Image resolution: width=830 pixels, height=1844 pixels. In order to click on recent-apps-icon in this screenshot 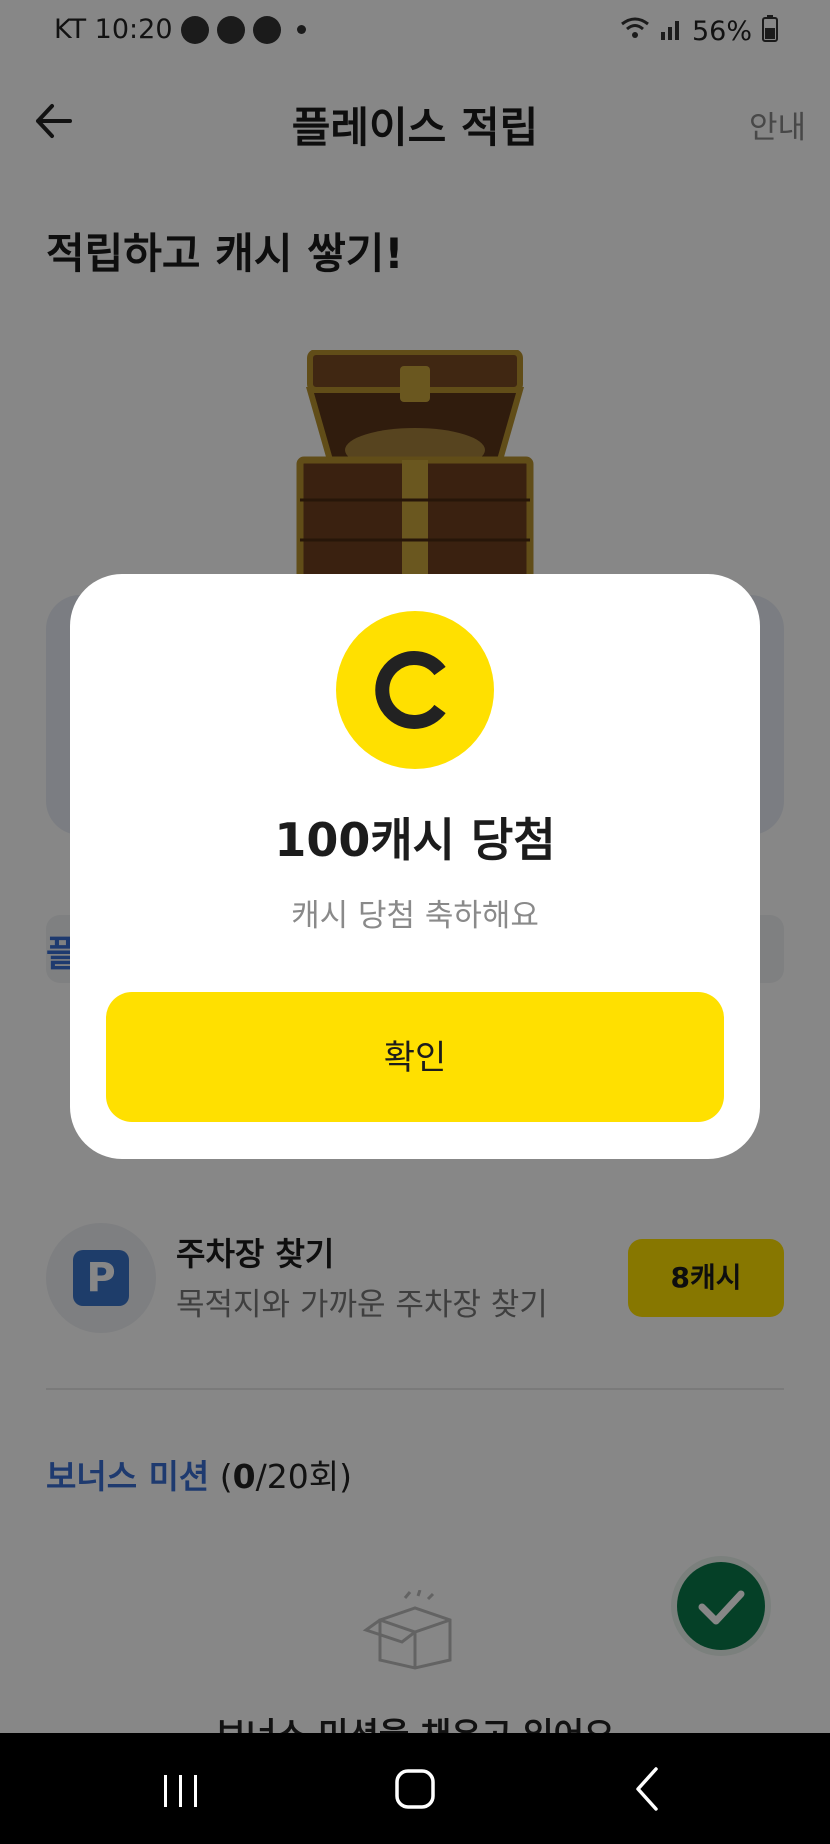, I will do `click(181, 1791)`.